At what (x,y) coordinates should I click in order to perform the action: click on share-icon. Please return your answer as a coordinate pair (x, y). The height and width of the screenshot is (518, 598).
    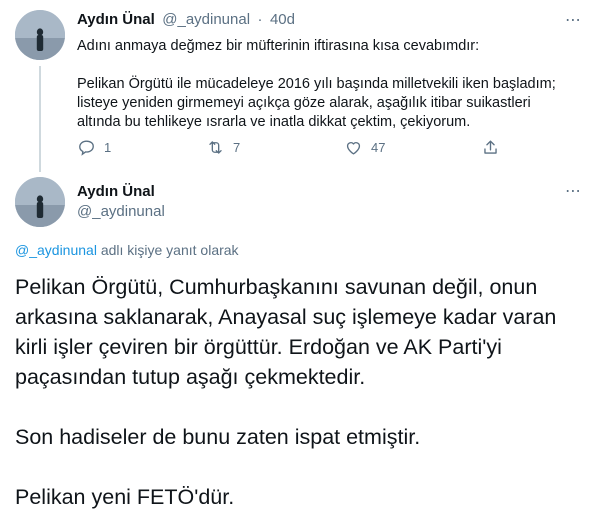
    Looking at the image, I should click on (490, 147).